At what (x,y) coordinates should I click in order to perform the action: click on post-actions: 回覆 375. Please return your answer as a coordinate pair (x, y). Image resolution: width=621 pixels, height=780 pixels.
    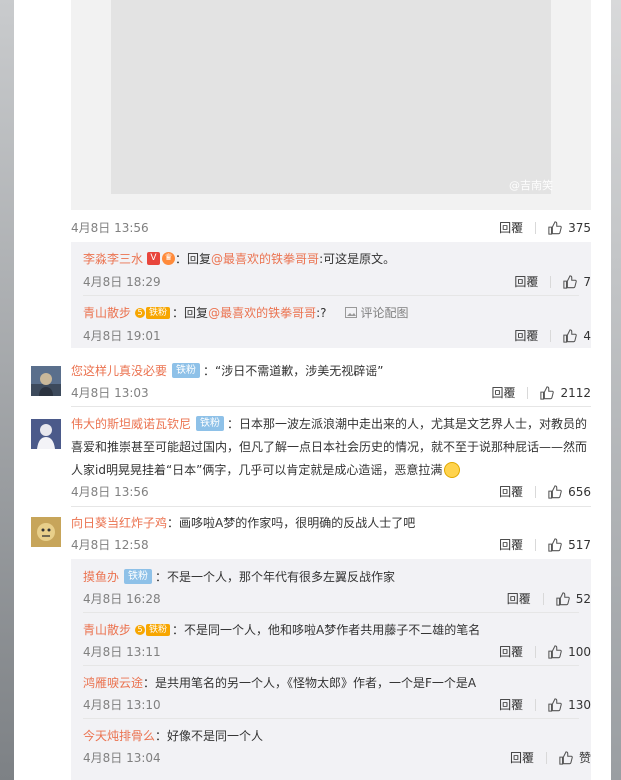
    Looking at the image, I should click on (545, 227).